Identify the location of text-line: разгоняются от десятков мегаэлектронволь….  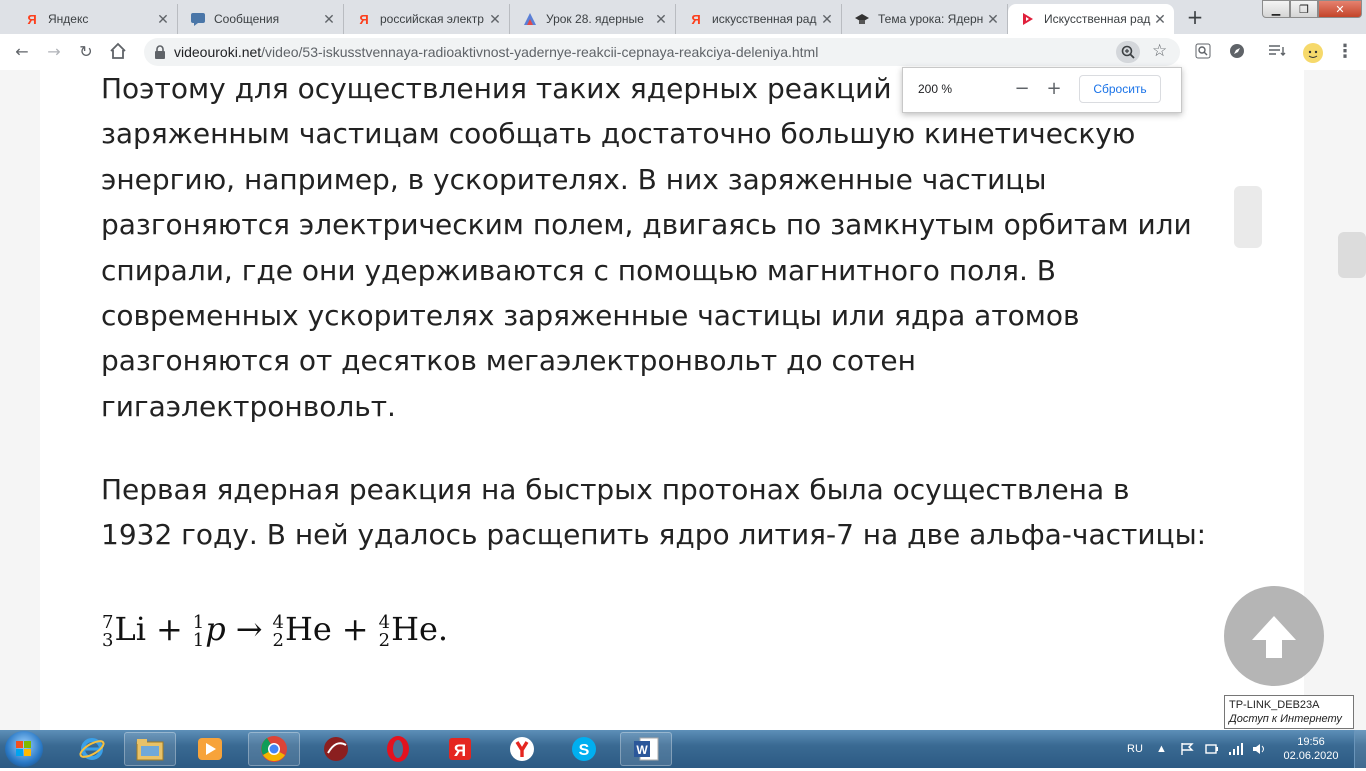
(508, 361).